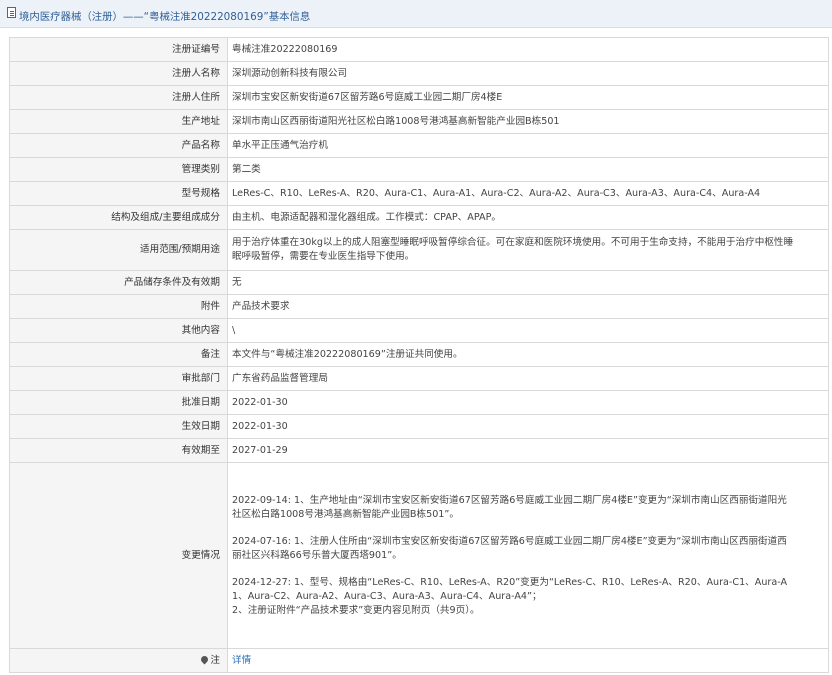 The height and width of the screenshot is (675, 832). I want to click on row-label: 产品名称, so click(118, 145).